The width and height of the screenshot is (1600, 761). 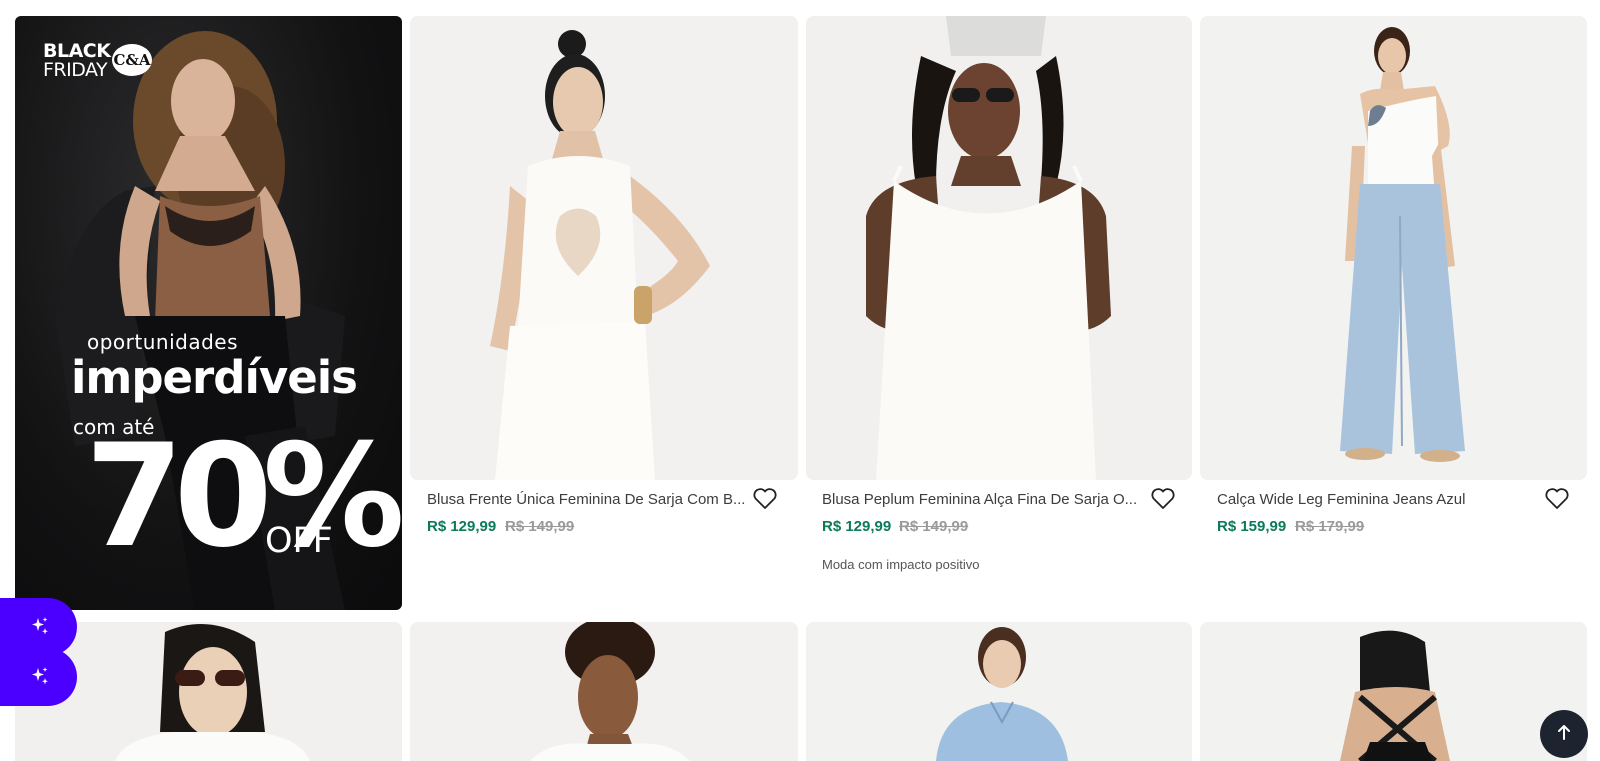 What do you see at coordinates (132, 60) in the screenshot?
I see `brand-logo: C&A` at bounding box center [132, 60].